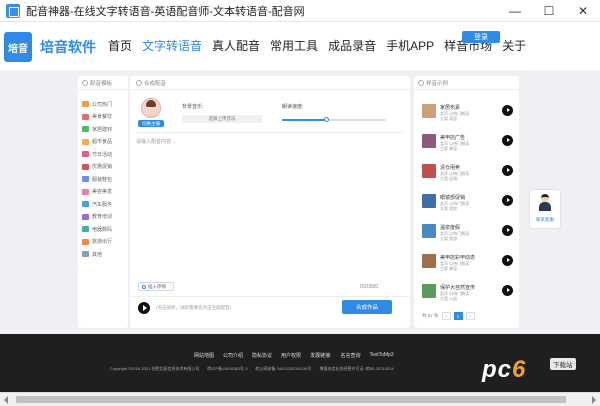 This screenshot has height=406, width=600. What do you see at coordinates (504, 369) in the screenshot?
I see `pc6-logo: pc6` at bounding box center [504, 369].